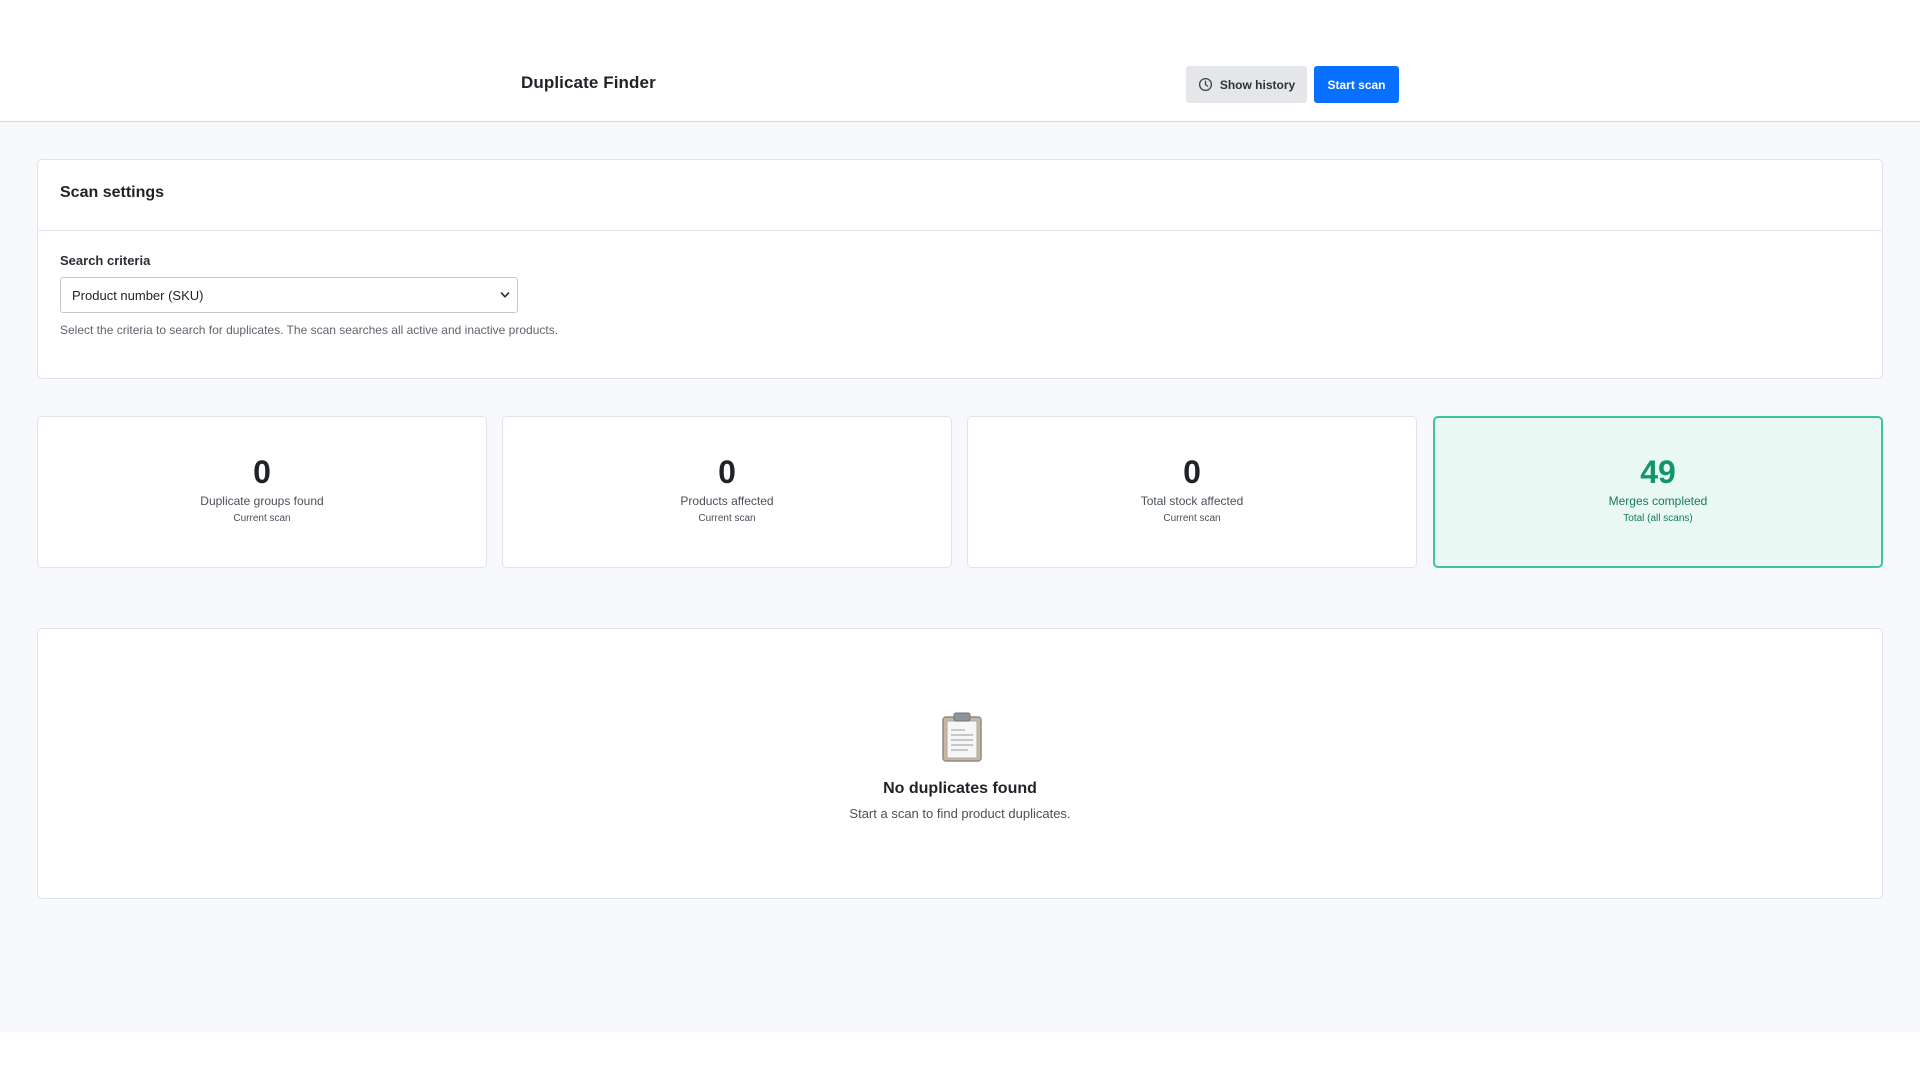 The height and width of the screenshot is (1080, 1920). Describe the element at coordinates (262, 501) in the screenshot. I see `stat-label: Duplicate groups found` at that location.